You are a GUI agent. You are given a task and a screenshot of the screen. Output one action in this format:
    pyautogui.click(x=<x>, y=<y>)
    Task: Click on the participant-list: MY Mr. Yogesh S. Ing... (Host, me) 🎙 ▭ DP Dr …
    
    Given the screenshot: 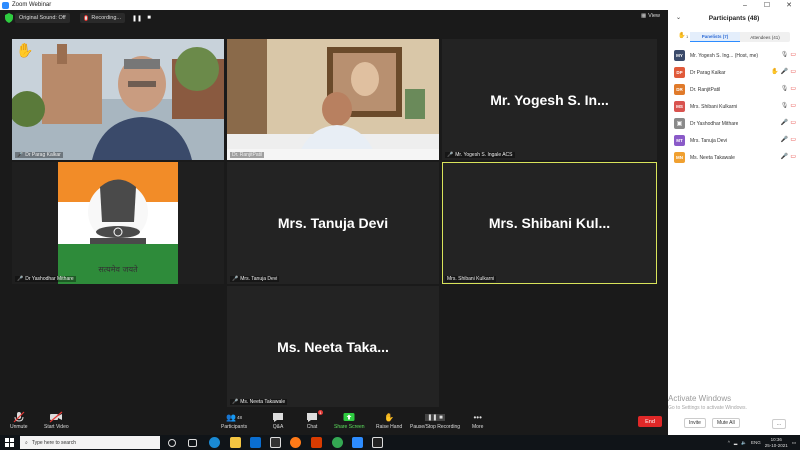 What is the action you would take?
    pyautogui.click(x=734, y=106)
    